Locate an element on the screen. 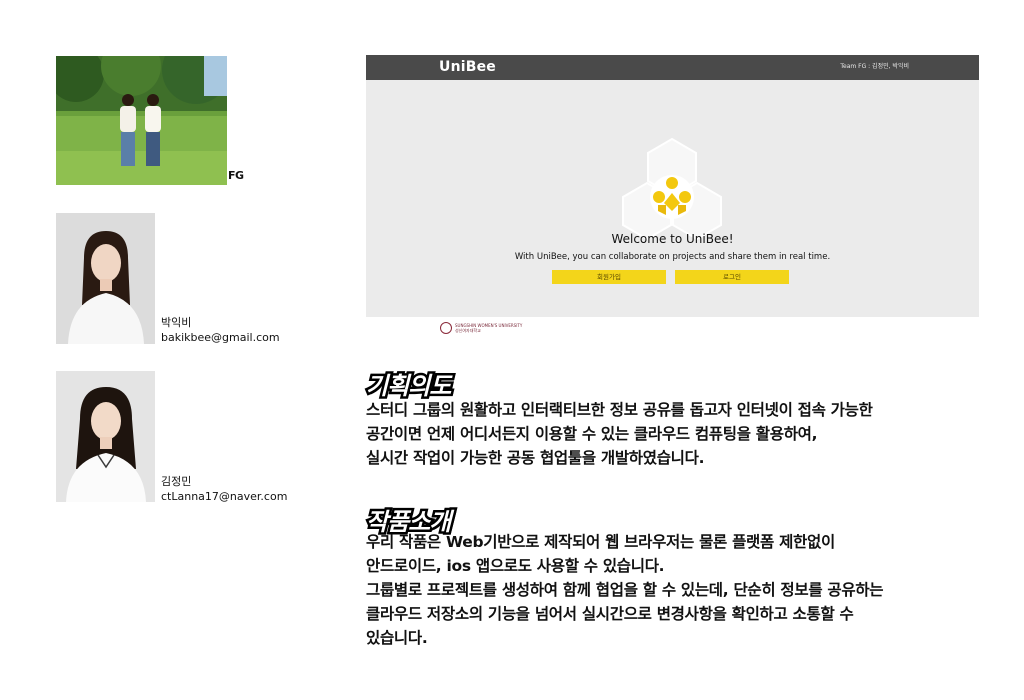  university-name: SUNGSHIN WOMEN'S UNIVERSITY 성신여자대학교 is located at coordinates (488, 328).